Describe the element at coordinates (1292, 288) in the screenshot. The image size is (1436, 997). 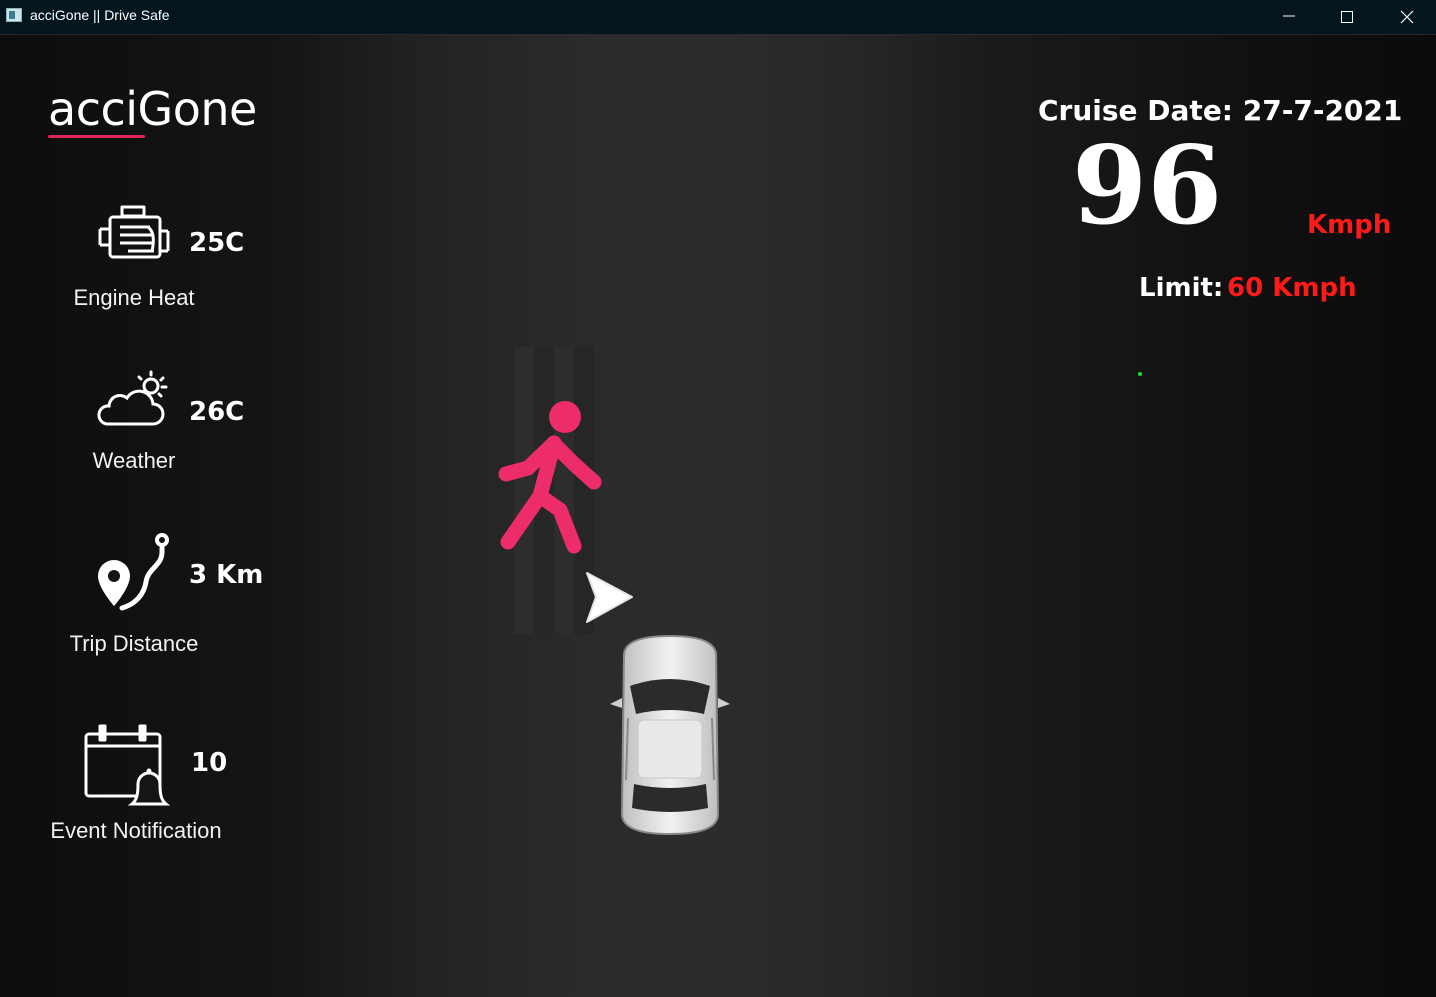
I see `speed-limit-value: 60 Kmph` at that location.